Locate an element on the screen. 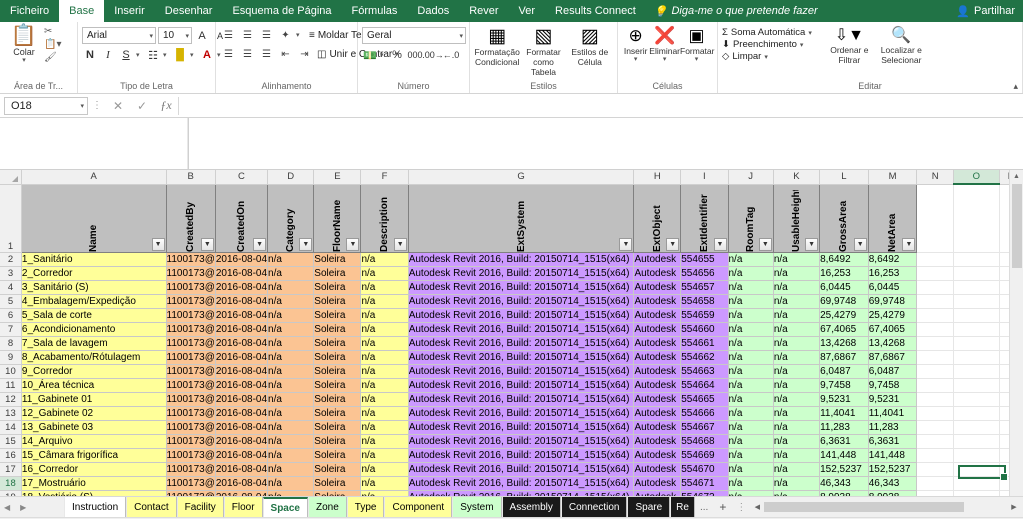 The image size is (1023, 519). row-header-3: 3 is located at coordinates (11, 273).